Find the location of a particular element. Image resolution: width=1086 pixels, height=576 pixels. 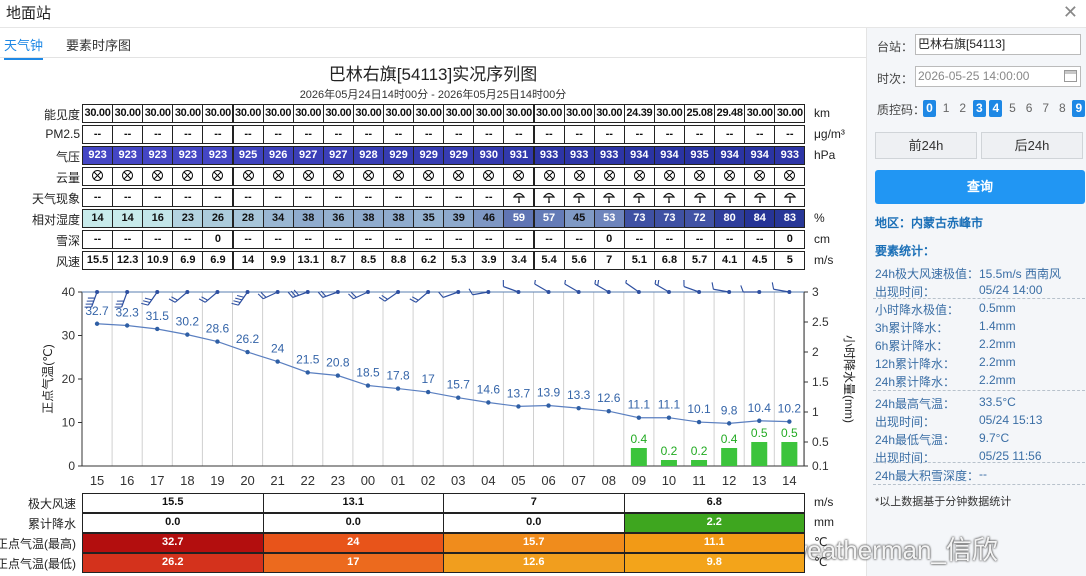

qc-code-4: 4 is located at coordinates (996, 108).